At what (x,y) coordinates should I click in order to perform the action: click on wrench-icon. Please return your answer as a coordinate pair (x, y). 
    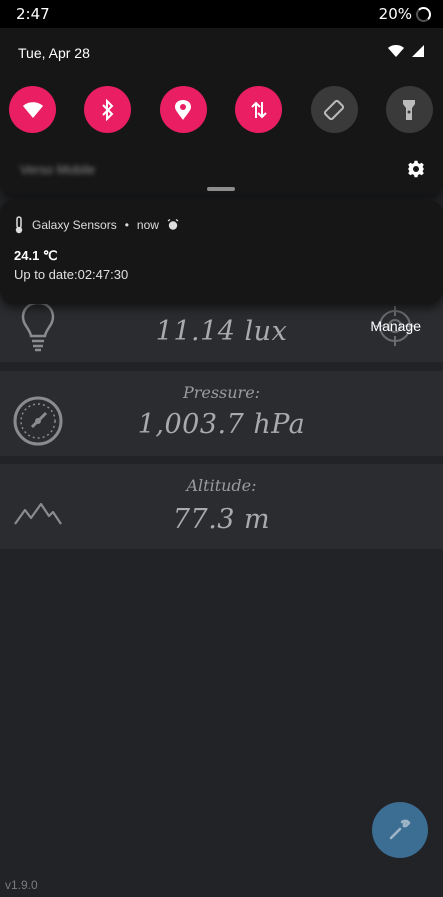
    Looking at the image, I should click on (400, 829).